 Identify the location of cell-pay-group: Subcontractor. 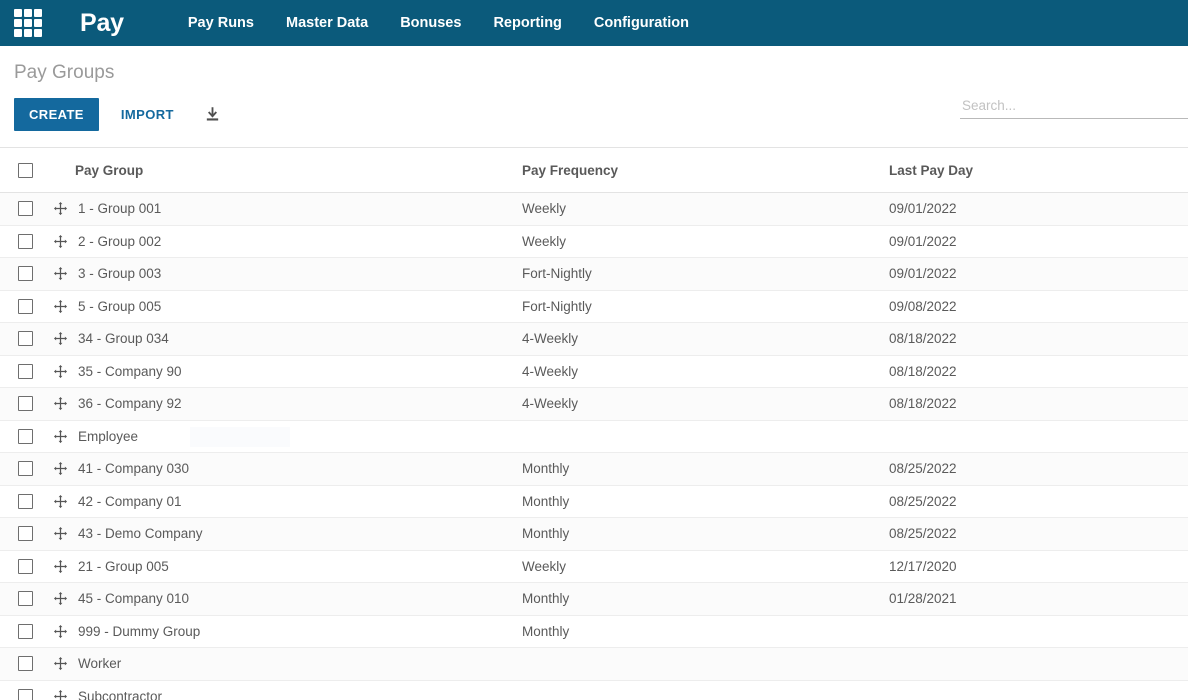
(277, 694).